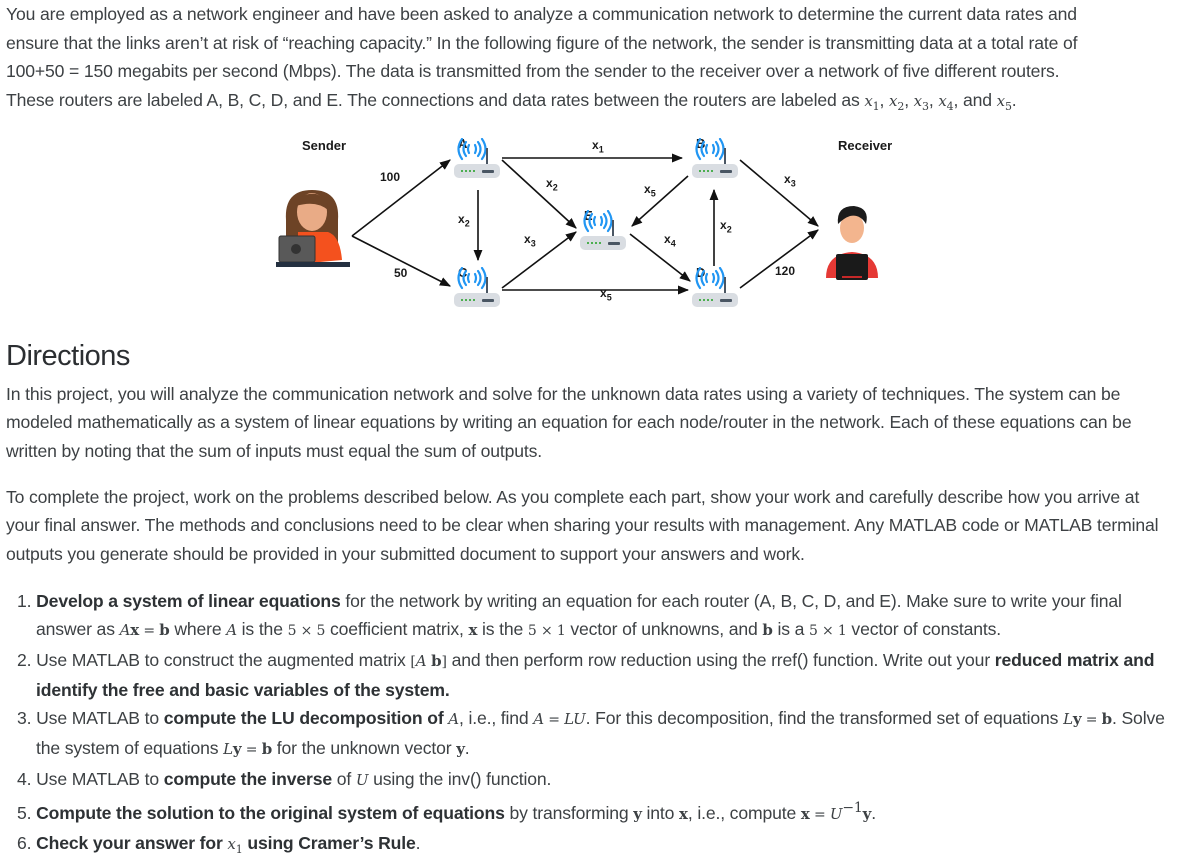 Image resolution: width=1182 pixels, height=865 pixels. What do you see at coordinates (852, 243) in the screenshot?
I see `receiver-person-icon` at bounding box center [852, 243].